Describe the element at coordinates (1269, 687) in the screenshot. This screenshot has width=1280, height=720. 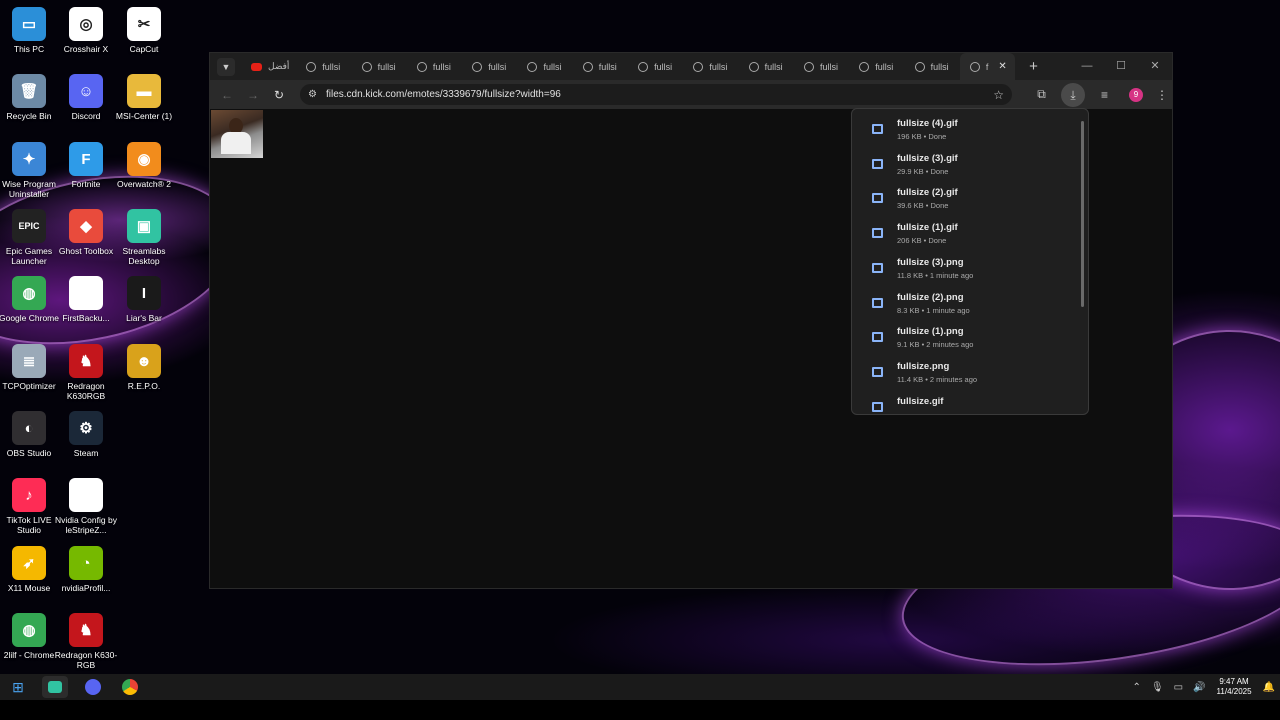
I see `notifications-bell-icon: 🔔` at that location.